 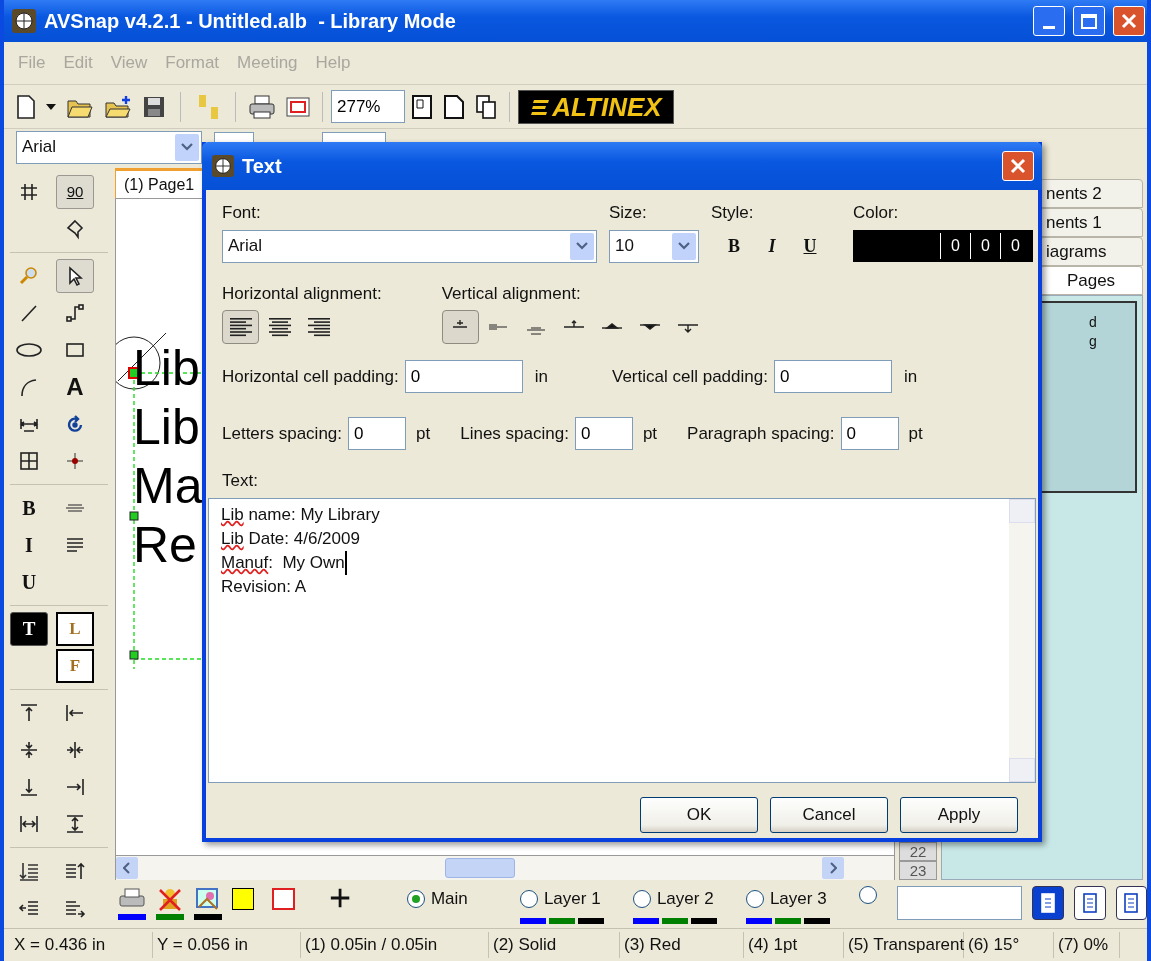 What do you see at coordinates (480, 868) in the screenshot?
I see `scroll-thumb` at bounding box center [480, 868].